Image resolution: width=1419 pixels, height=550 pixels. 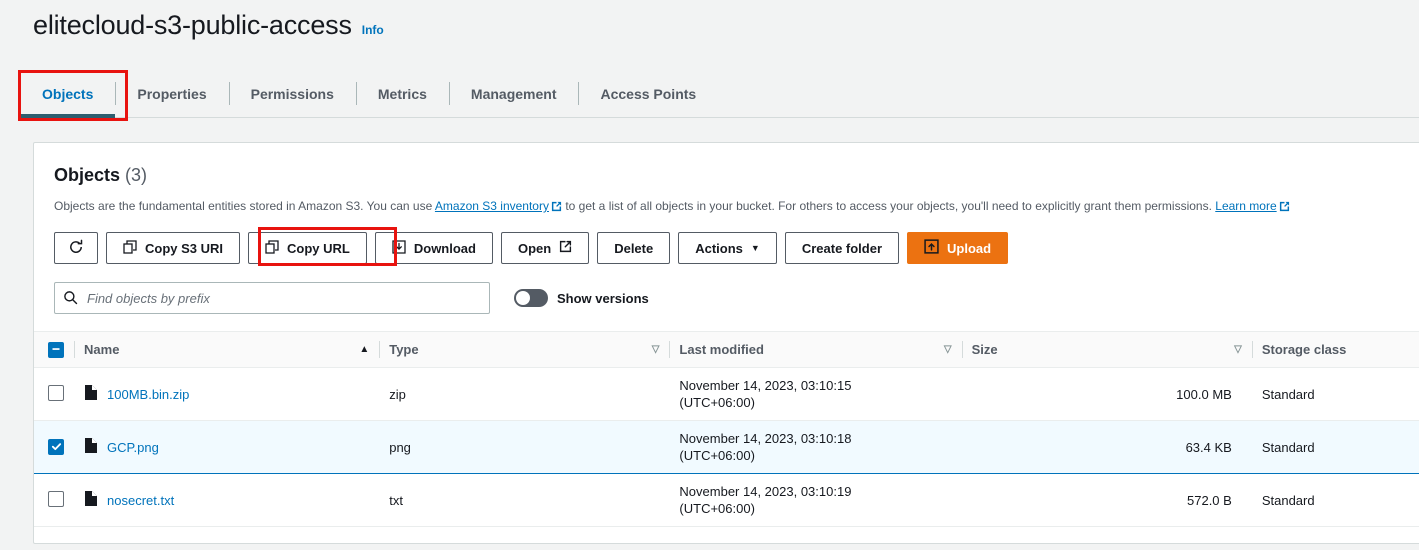 I want to click on open-label: Open, so click(x=534, y=248).